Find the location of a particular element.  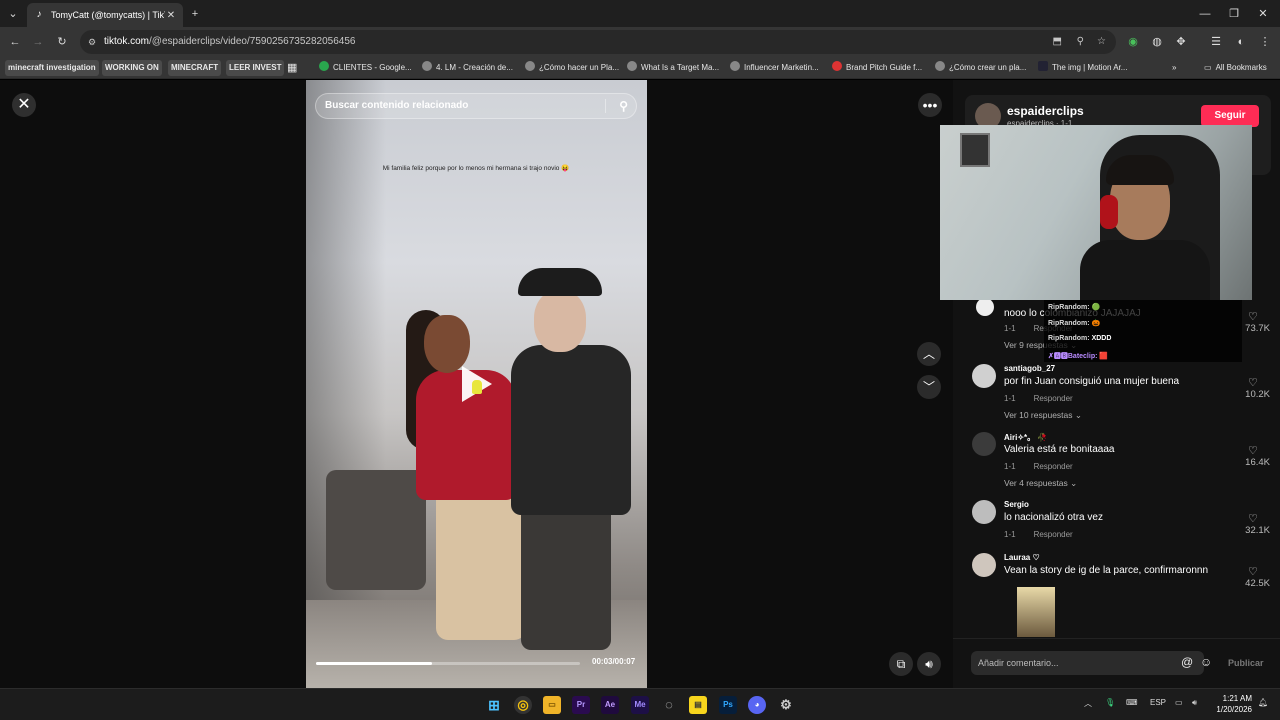

comment-username: Airi✧*。 🥀 is located at coordinates (1025, 437).